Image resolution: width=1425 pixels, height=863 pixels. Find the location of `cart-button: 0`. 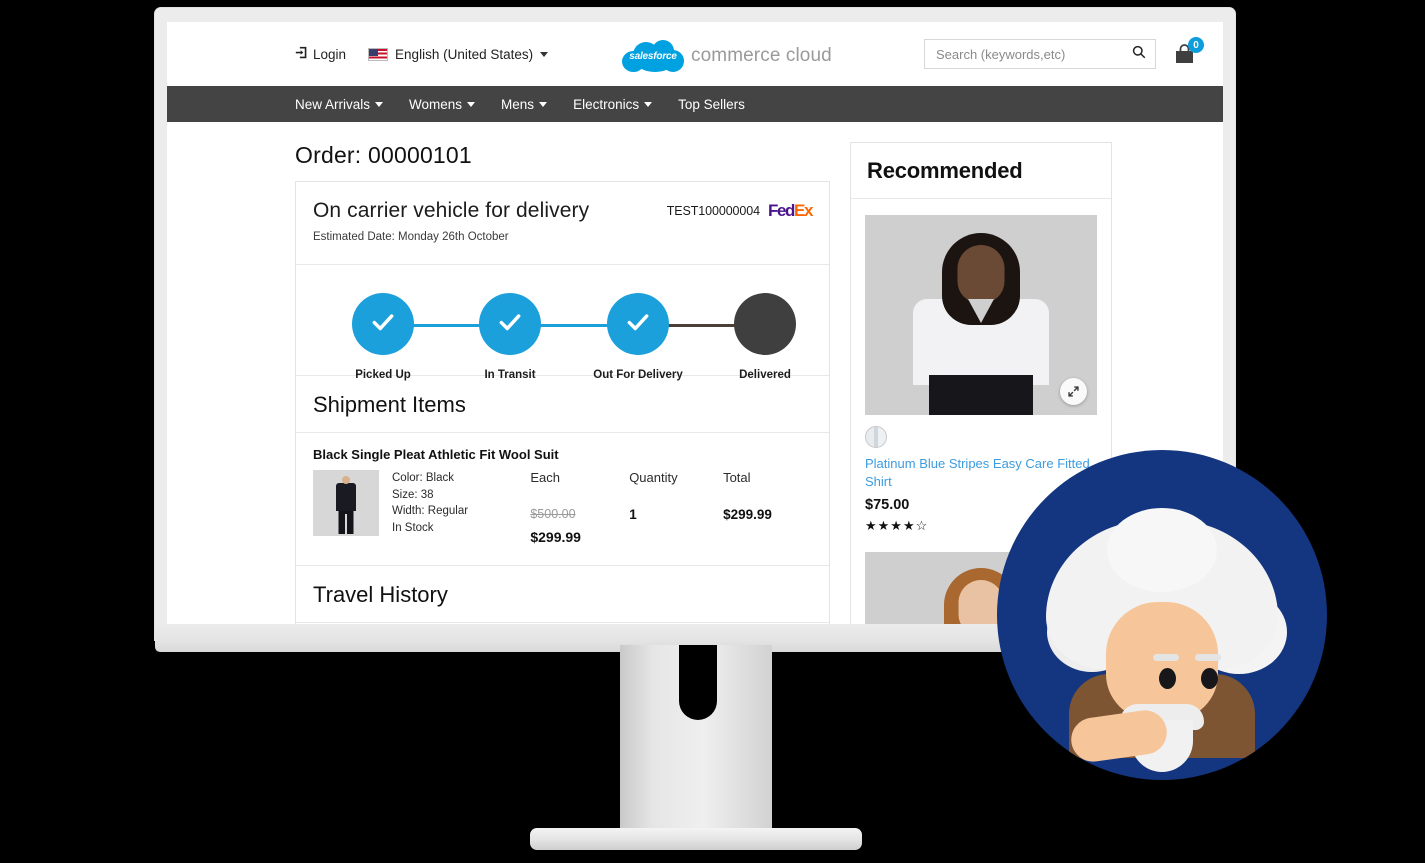

cart-button: 0 is located at coordinates (1188, 51).